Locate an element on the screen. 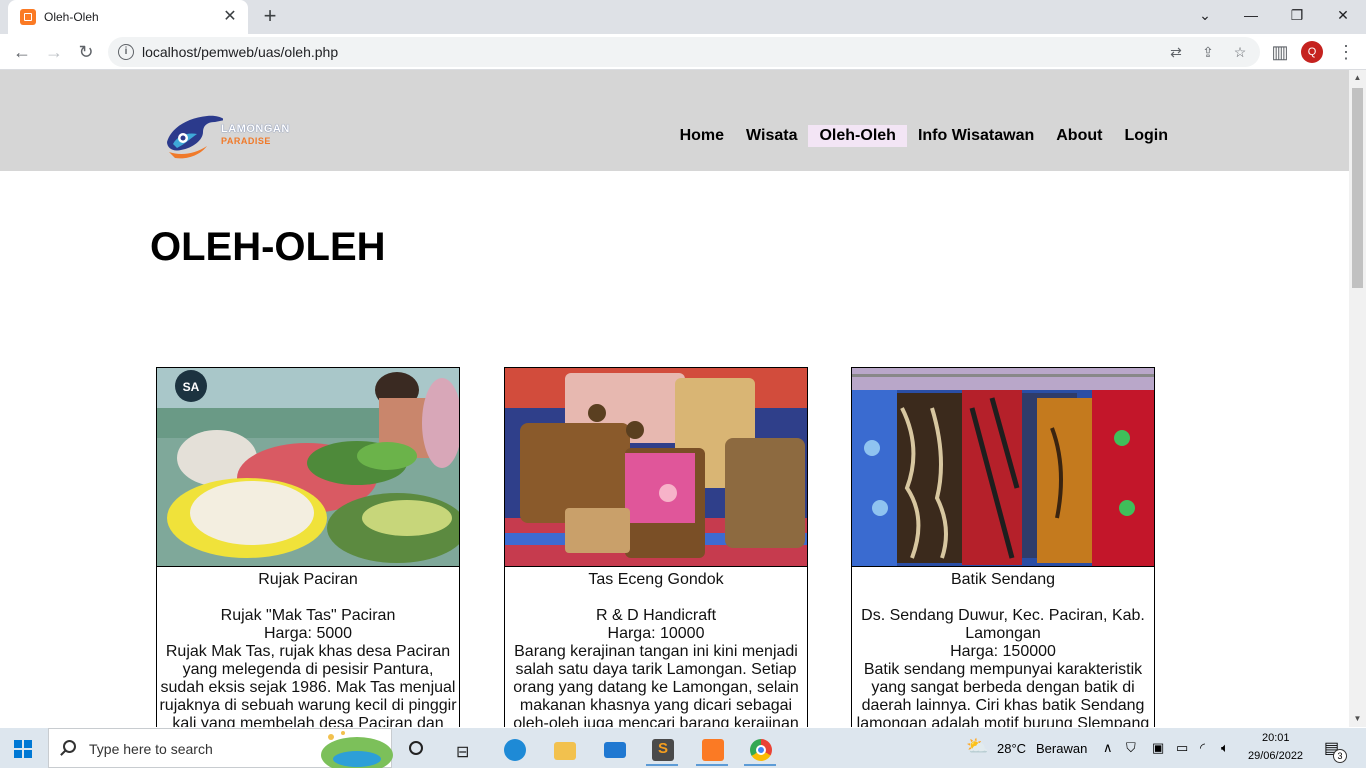 This screenshot has height=768, width=1366. minimize-button: — is located at coordinates (1251, 15).